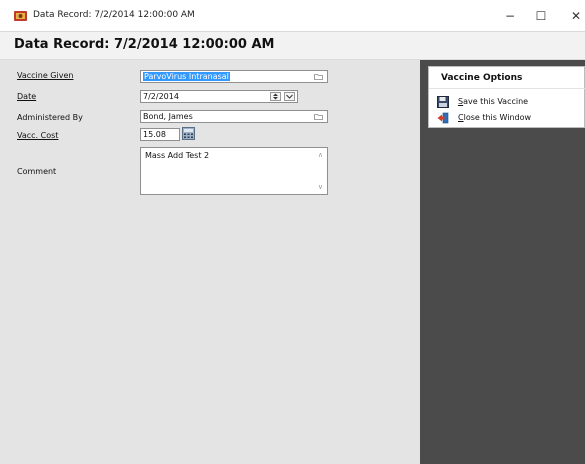 Image resolution: width=585 pixels, height=464 pixels. Describe the element at coordinates (292, 46) in the screenshot. I see `record-header: Data Record: 7/2/2014 12:00:00 AM` at that location.